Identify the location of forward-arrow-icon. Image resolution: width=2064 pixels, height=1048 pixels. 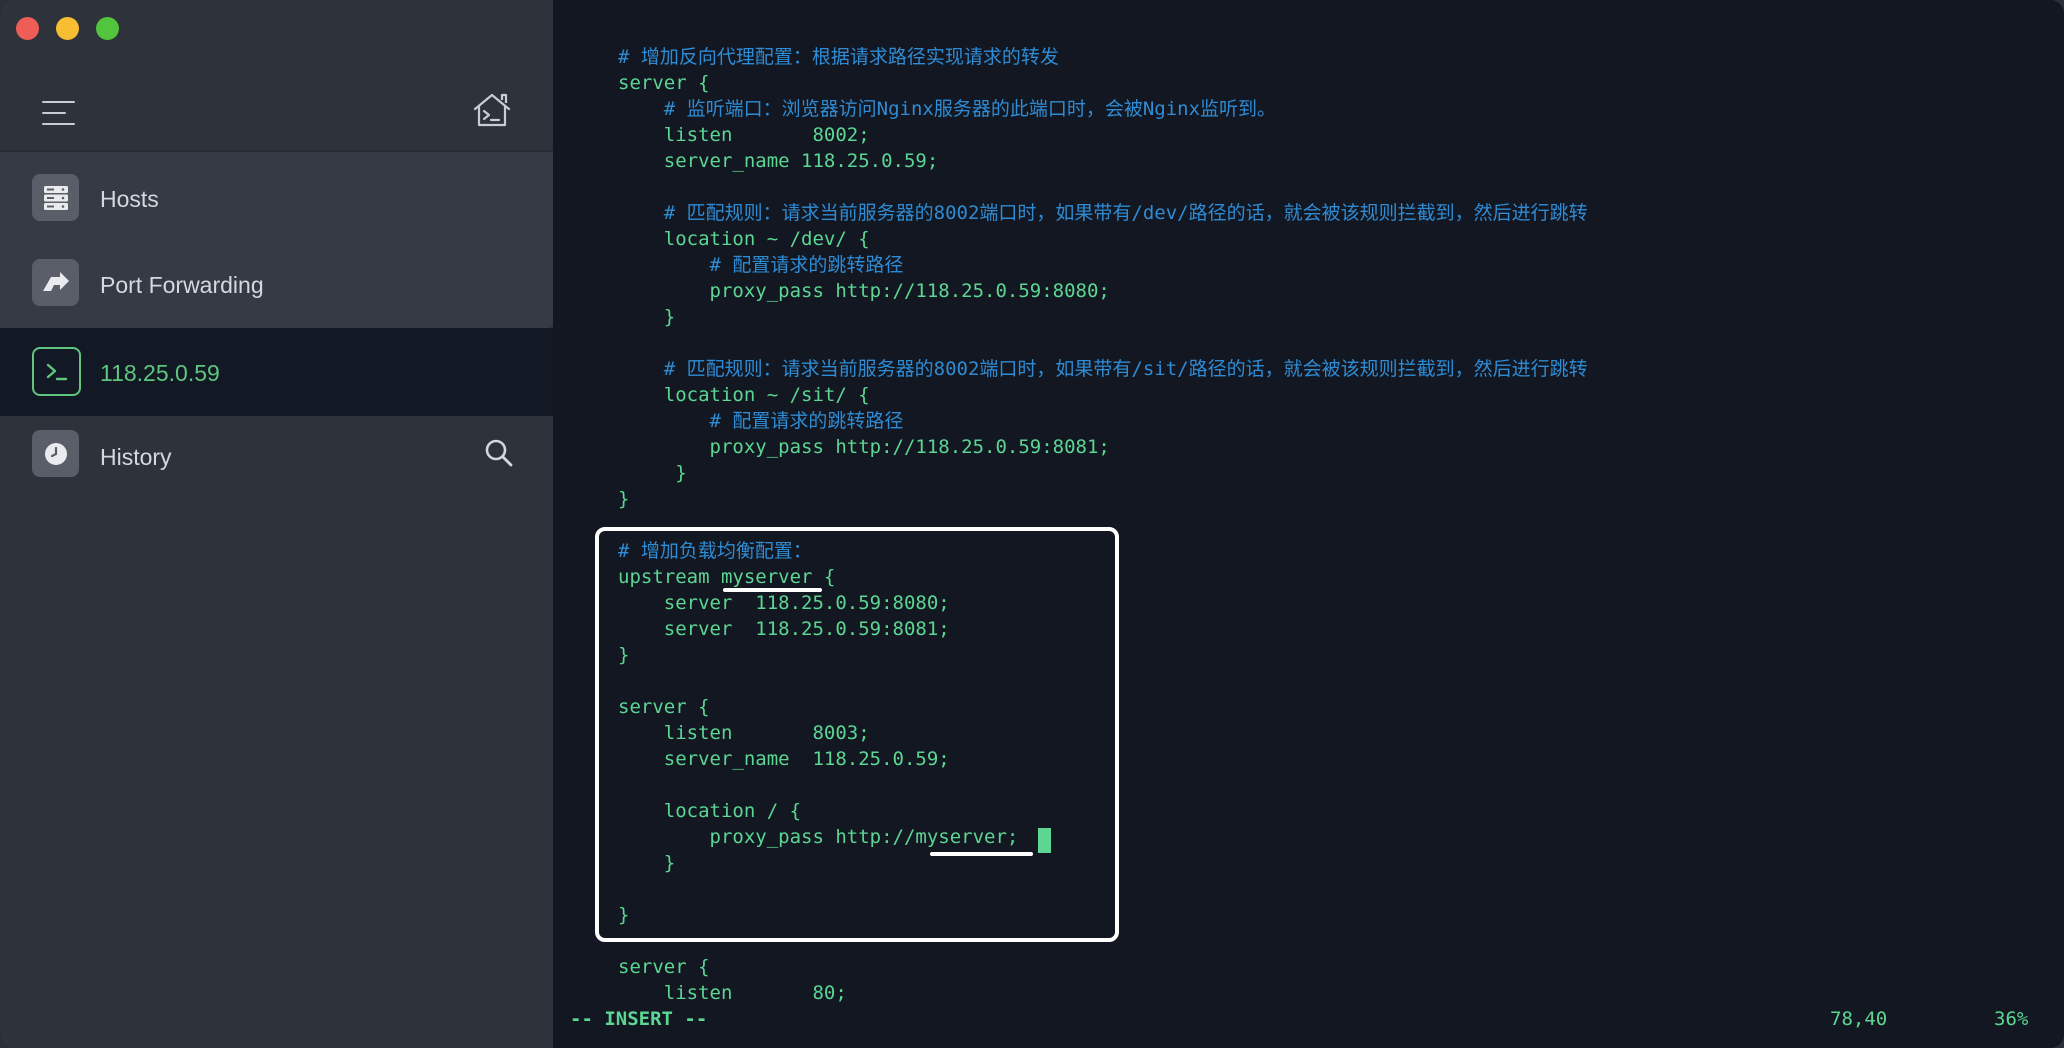
(55, 282).